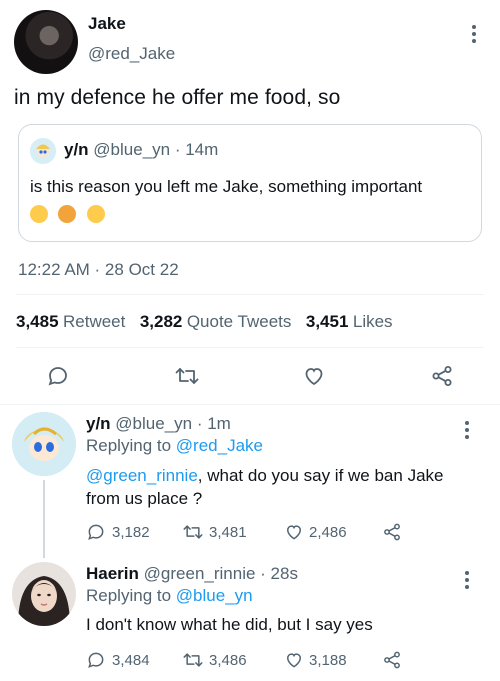  I want to click on reply-time: · 1m, so click(214, 423).